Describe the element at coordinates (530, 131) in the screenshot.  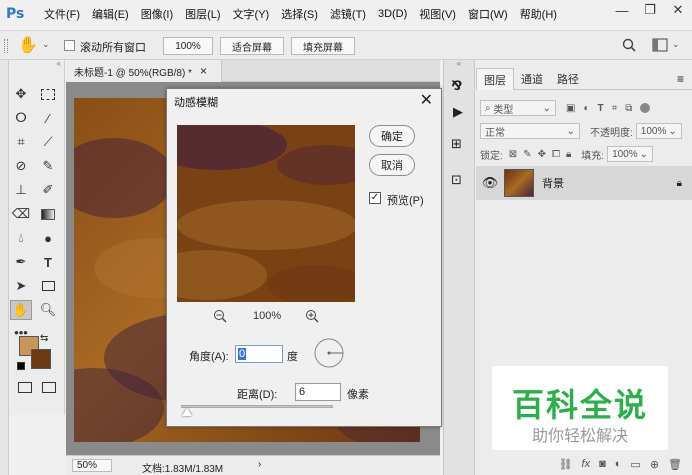
I see `blend-mode-select: 正常 ⌄` at that location.